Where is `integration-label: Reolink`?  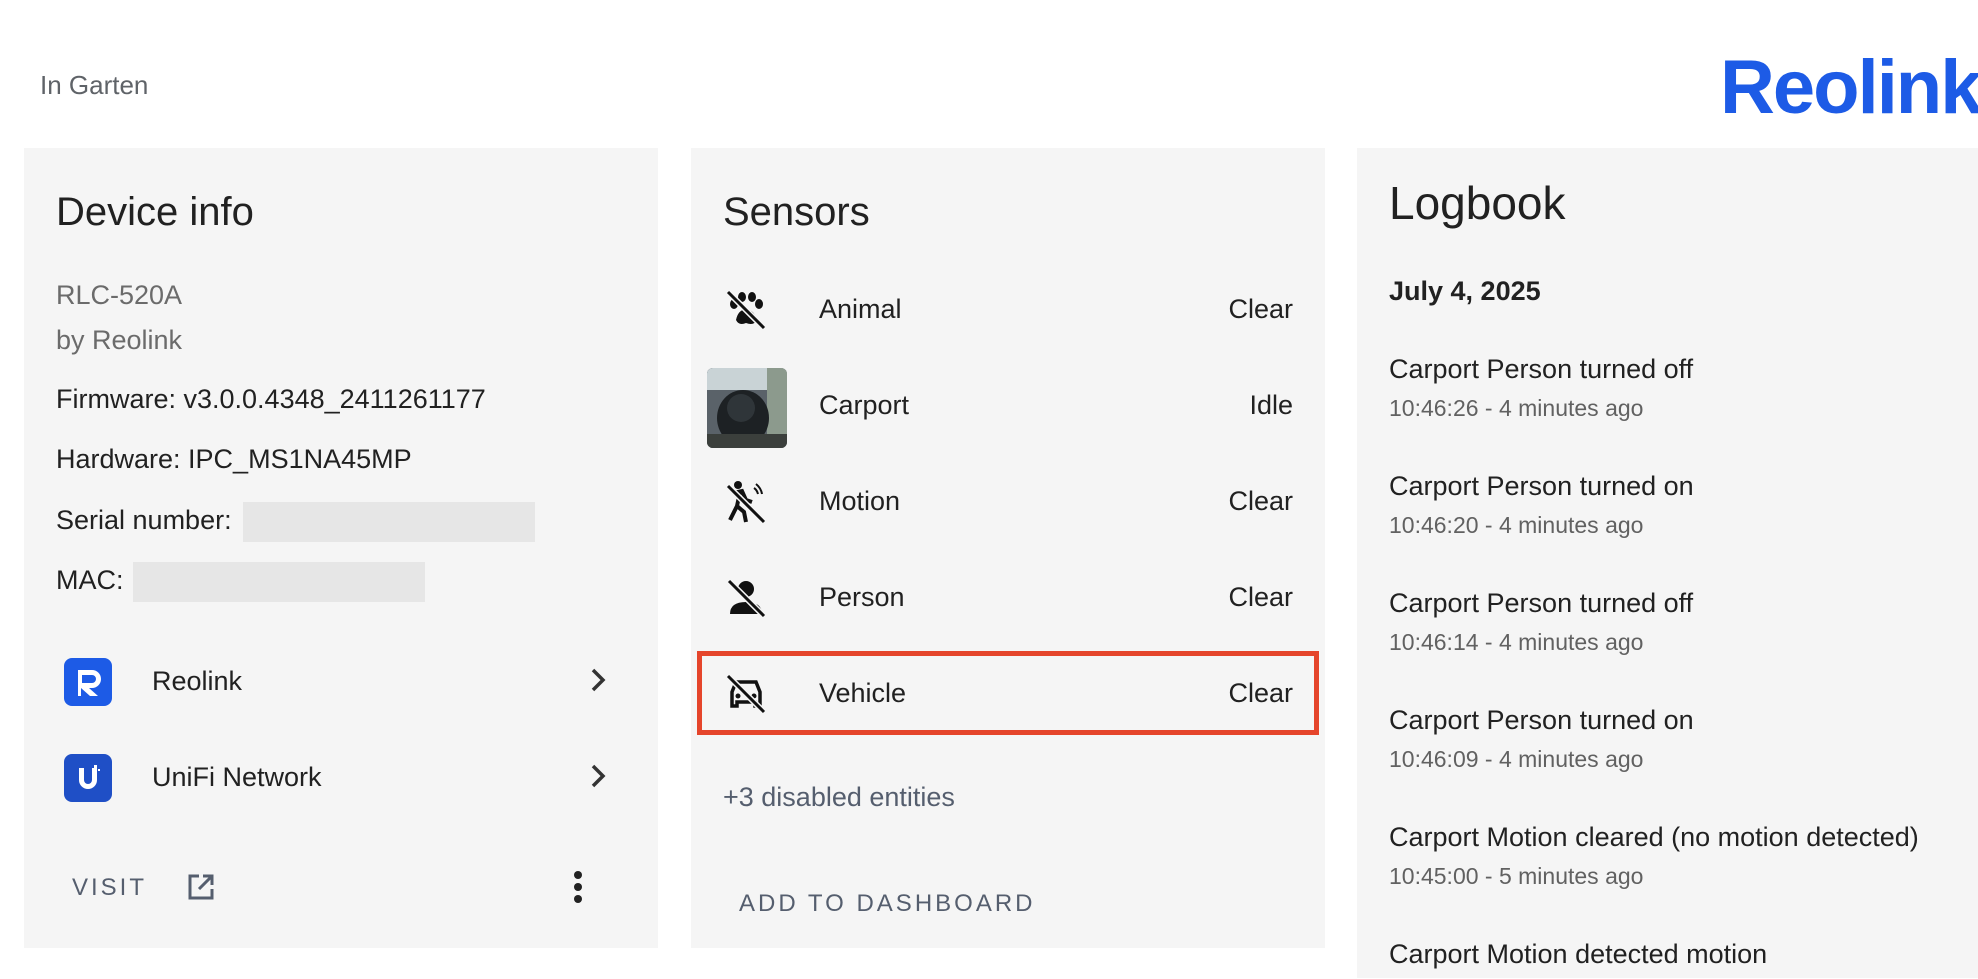 integration-label: Reolink is located at coordinates (197, 681).